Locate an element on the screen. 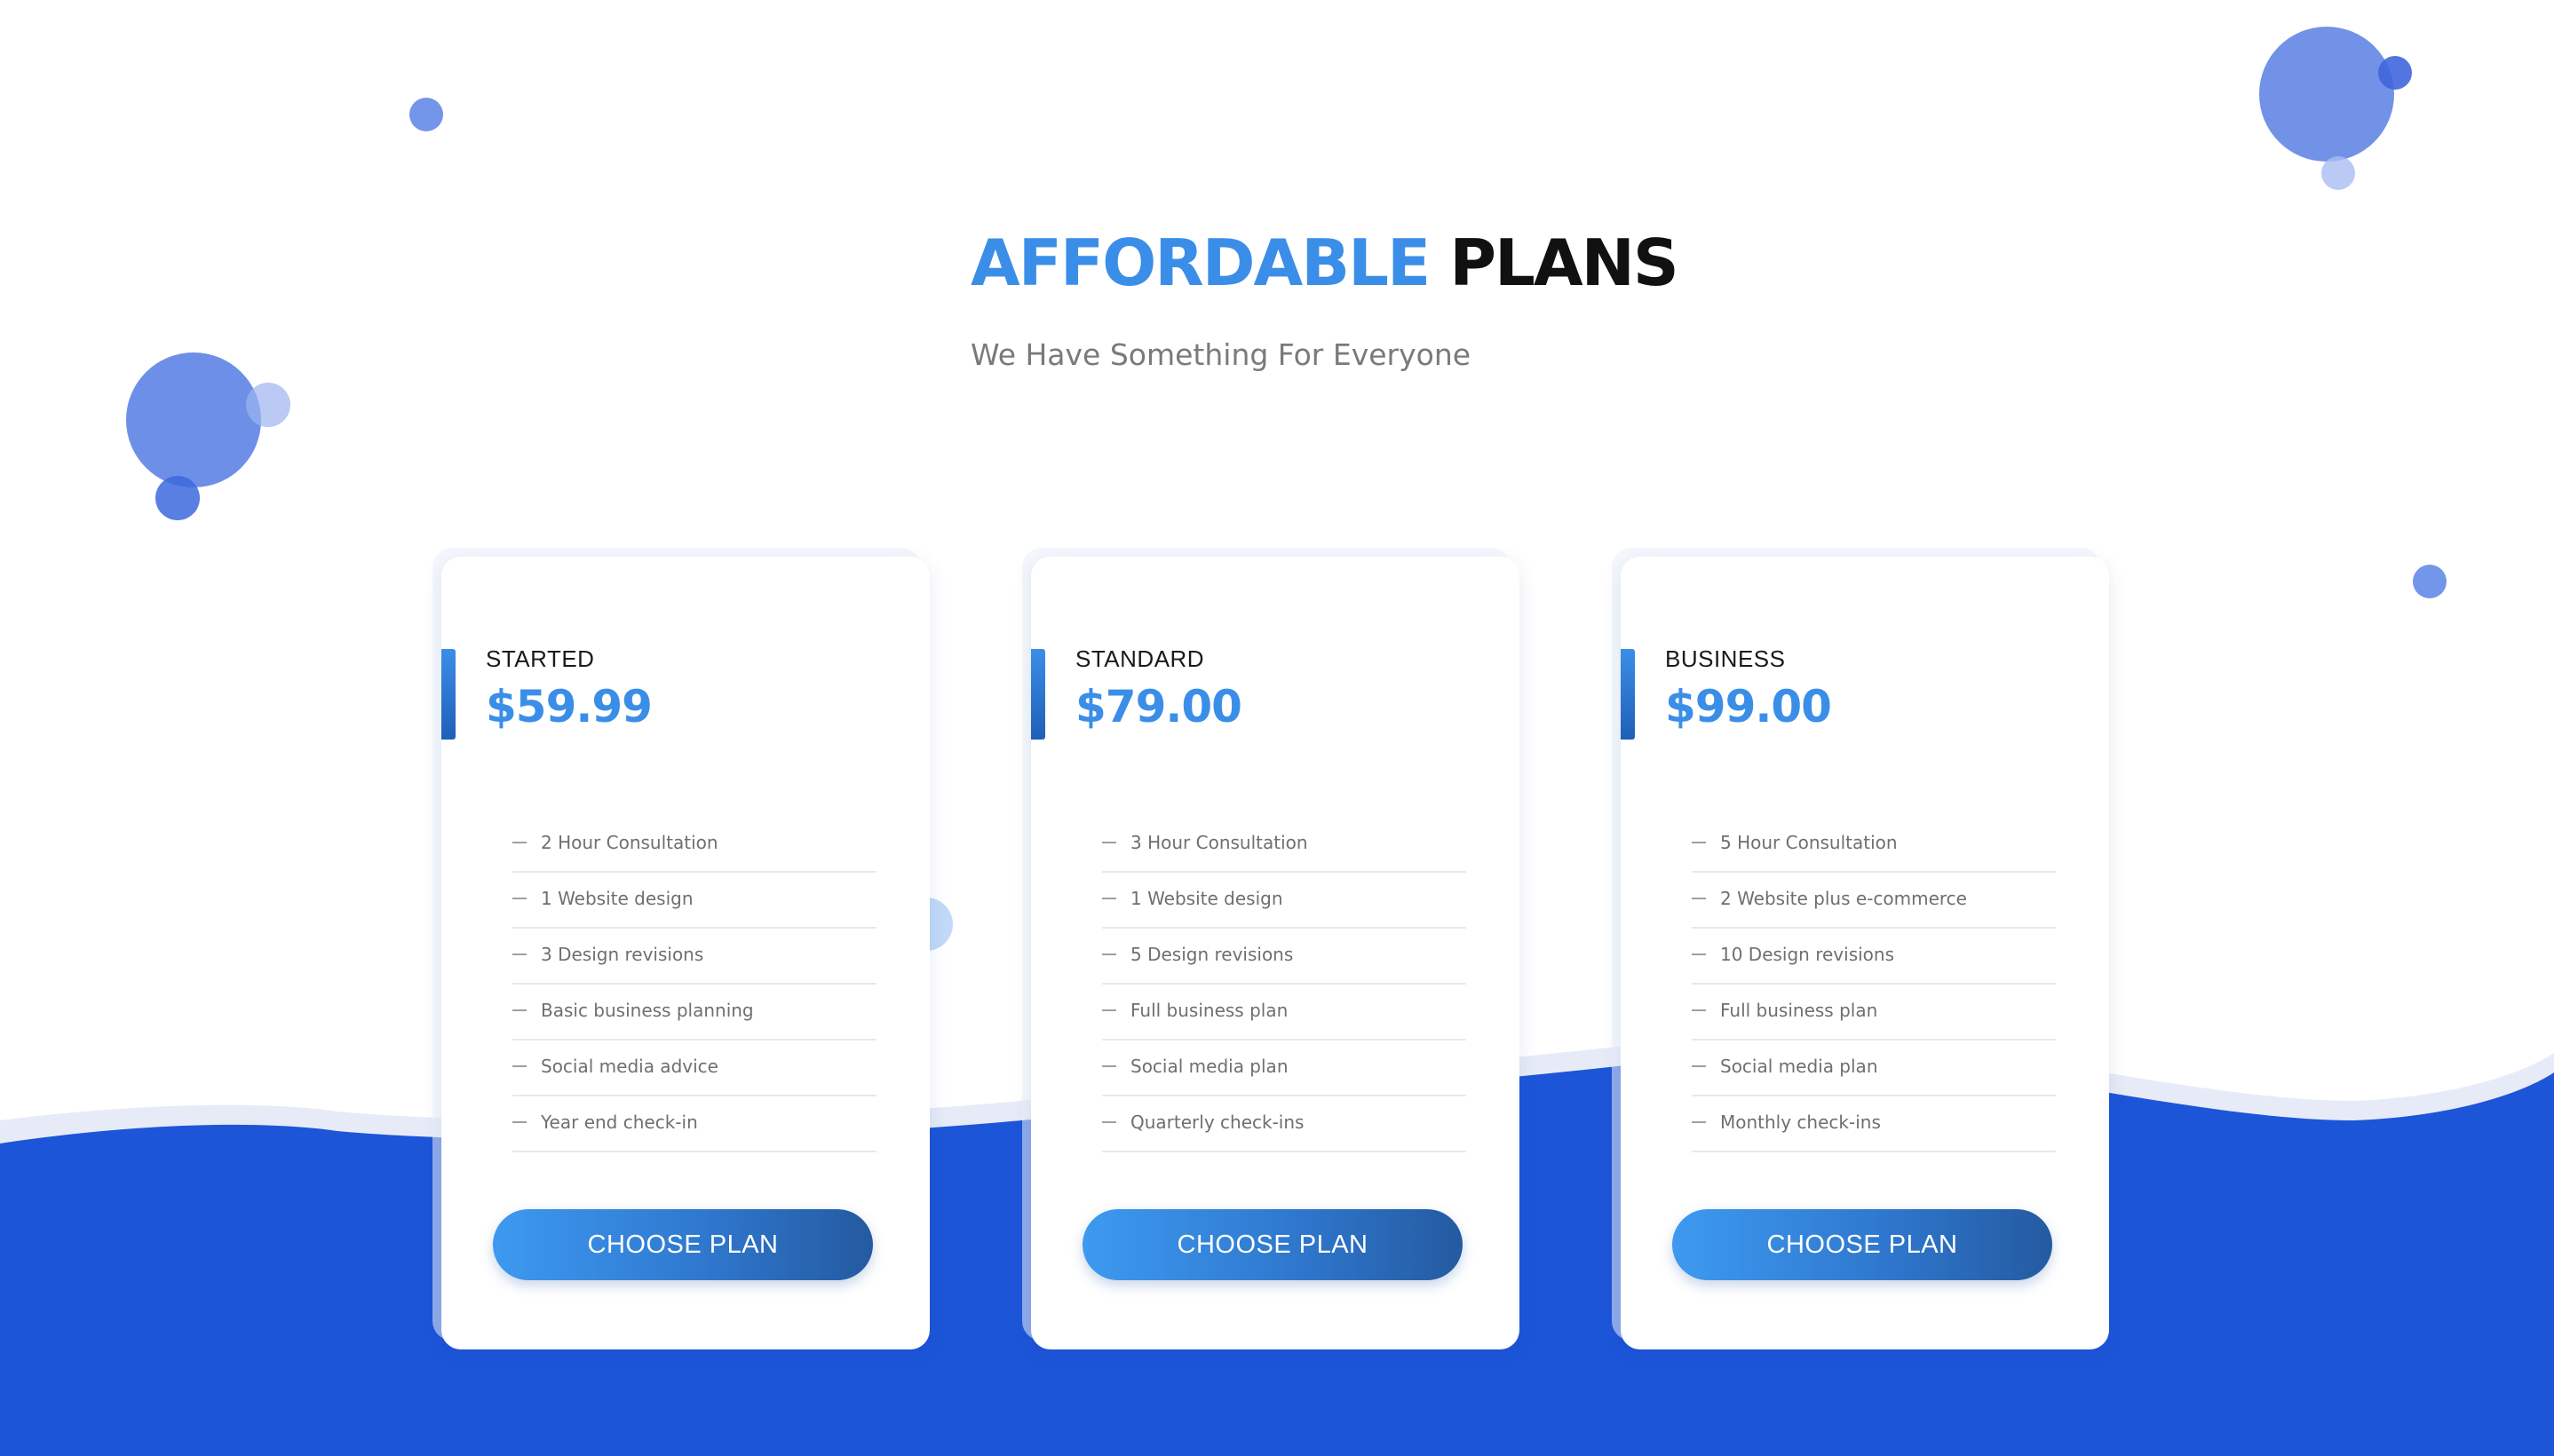 The height and width of the screenshot is (1456, 2554). feature-item: Monthly check-ins is located at coordinates (1874, 1124).